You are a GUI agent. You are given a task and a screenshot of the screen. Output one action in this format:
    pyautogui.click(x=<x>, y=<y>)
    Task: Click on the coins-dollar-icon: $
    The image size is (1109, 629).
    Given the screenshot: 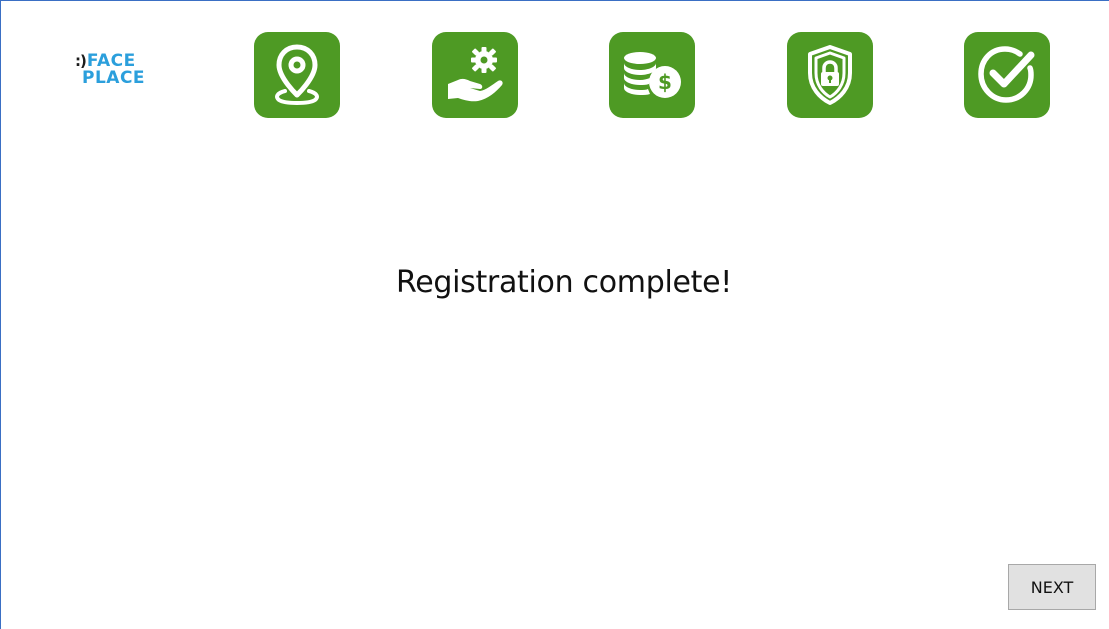 What is the action you would take?
    pyautogui.click(x=652, y=75)
    